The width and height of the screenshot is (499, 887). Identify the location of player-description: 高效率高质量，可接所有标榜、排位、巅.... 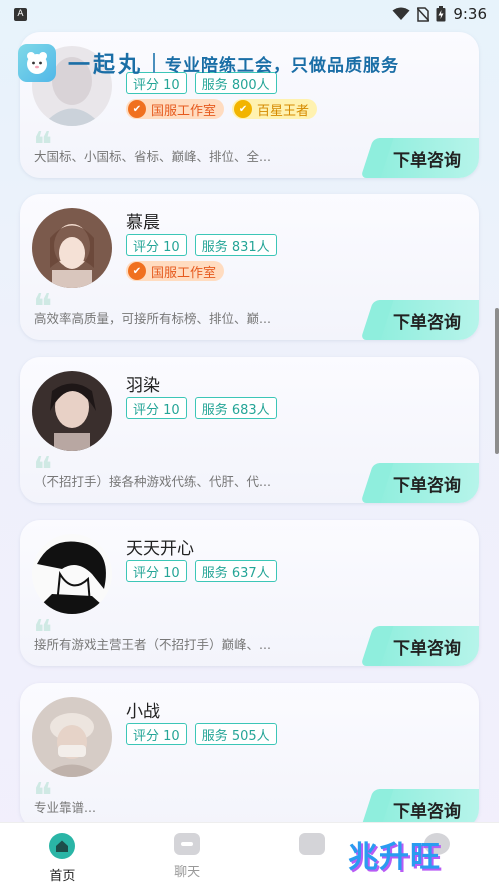
(152, 318).